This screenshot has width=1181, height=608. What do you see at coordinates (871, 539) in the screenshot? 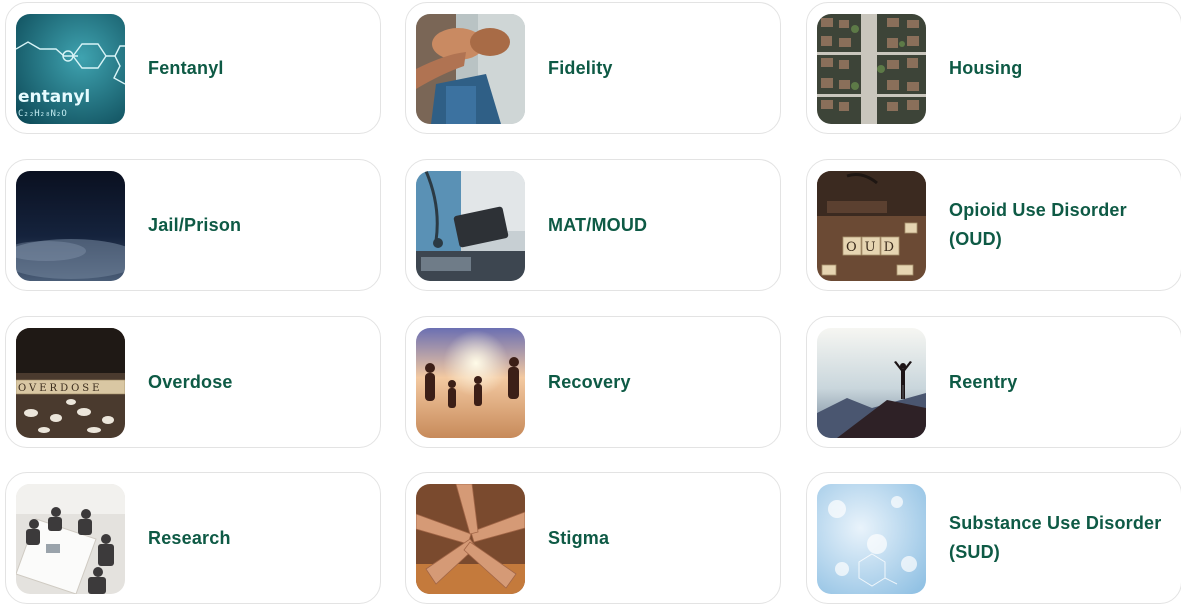
I see `blue-molecule-bokeh-image` at bounding box center [871, 539].